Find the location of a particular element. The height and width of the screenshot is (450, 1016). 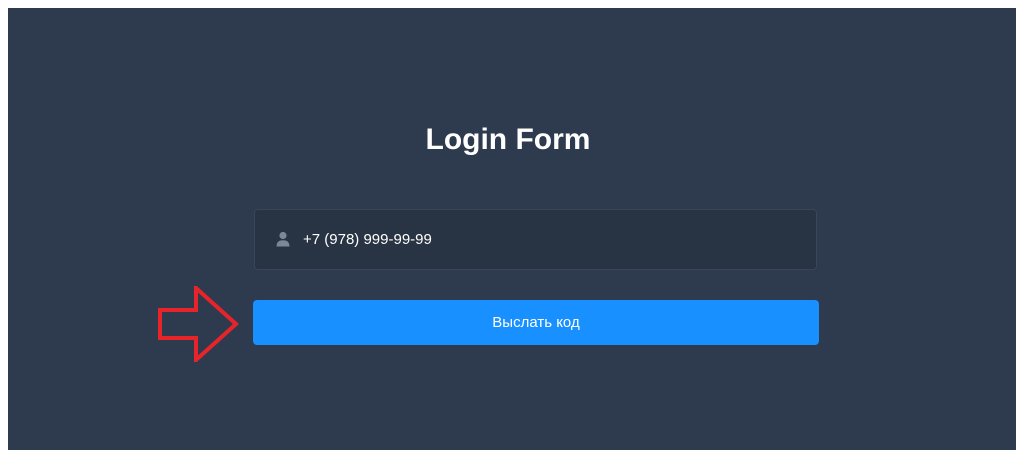

phone-value: +7 (978) 999-99-99 is located at coordinates (367, 239).